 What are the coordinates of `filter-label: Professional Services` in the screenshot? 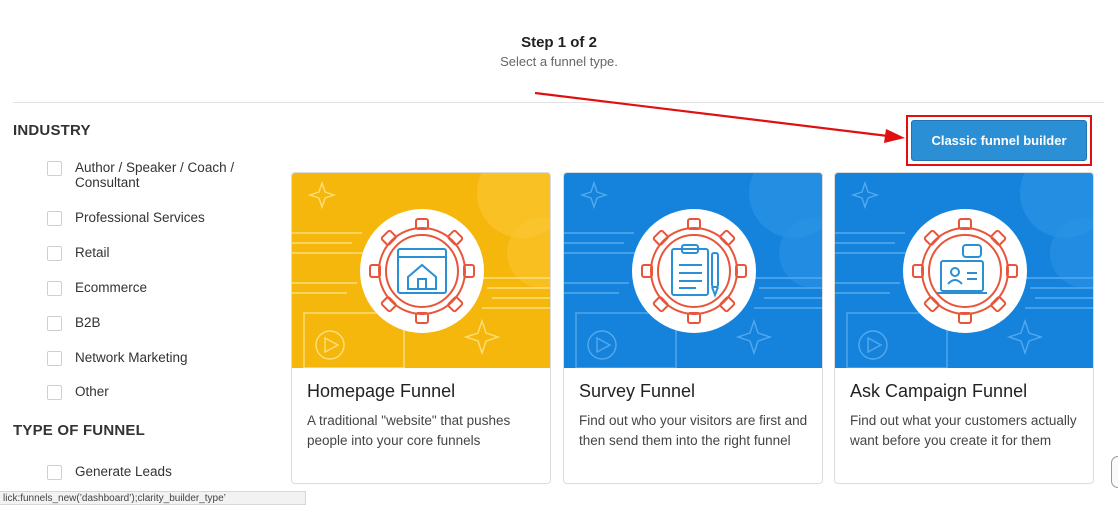 It's located at (140, 217).